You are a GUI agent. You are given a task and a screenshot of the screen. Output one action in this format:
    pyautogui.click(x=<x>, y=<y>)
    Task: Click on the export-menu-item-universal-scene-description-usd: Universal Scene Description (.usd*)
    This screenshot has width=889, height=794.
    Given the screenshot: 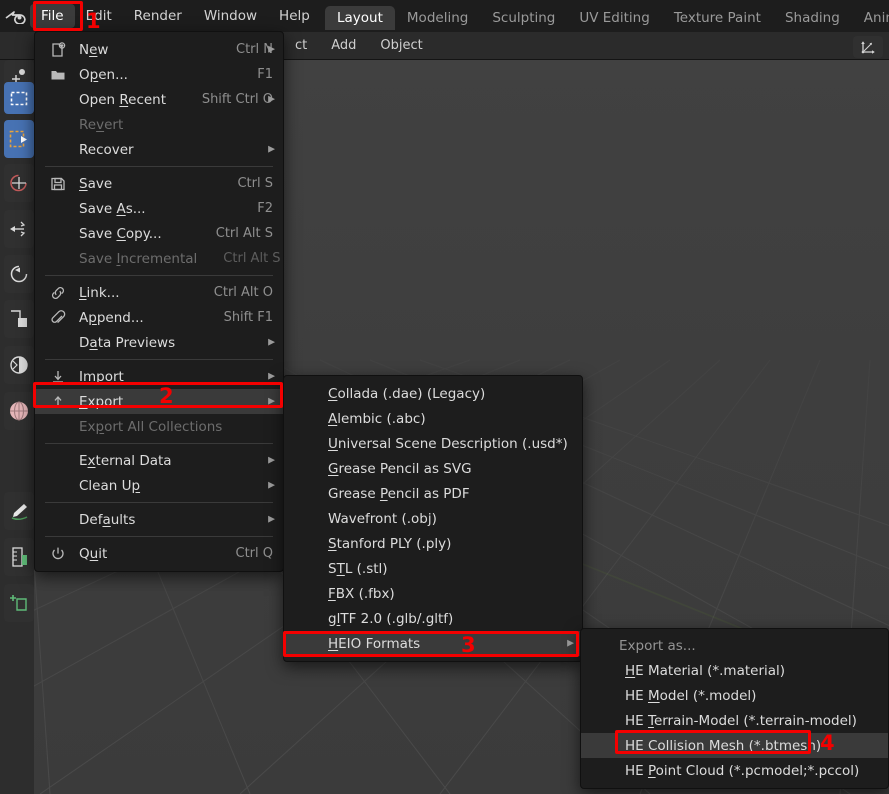 What is the action you would take?
    pyautogui.click(x=433, y=443)
    